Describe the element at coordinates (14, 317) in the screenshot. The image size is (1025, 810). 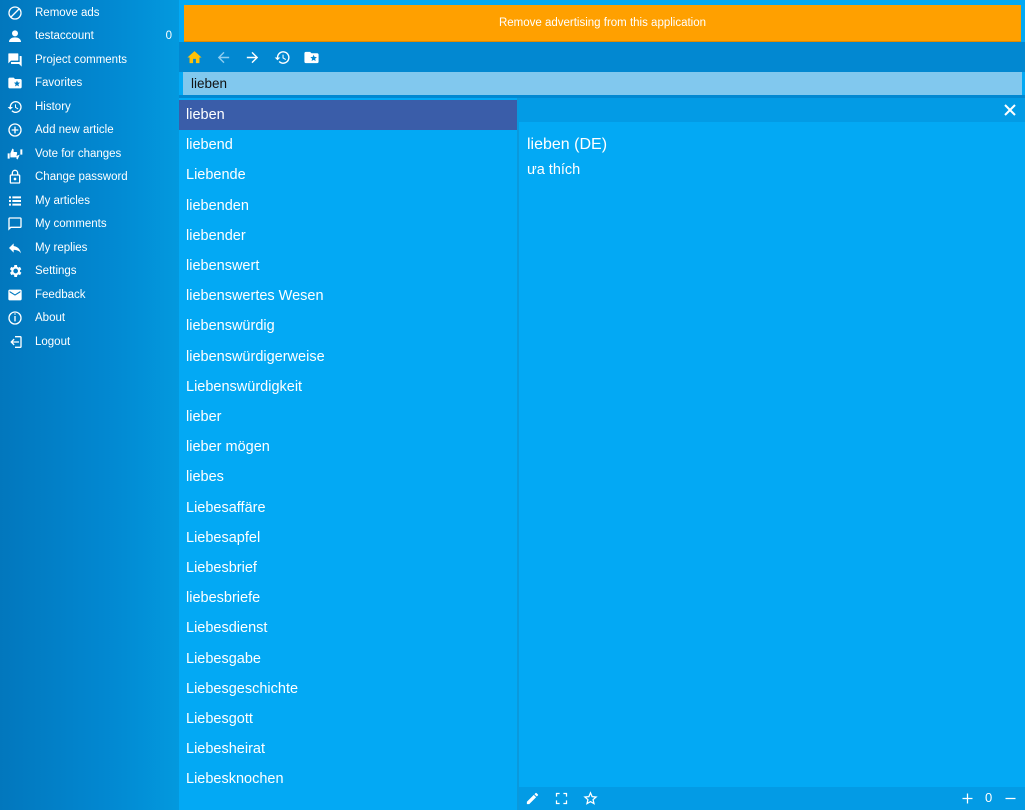
I see `info-icon` at that location.